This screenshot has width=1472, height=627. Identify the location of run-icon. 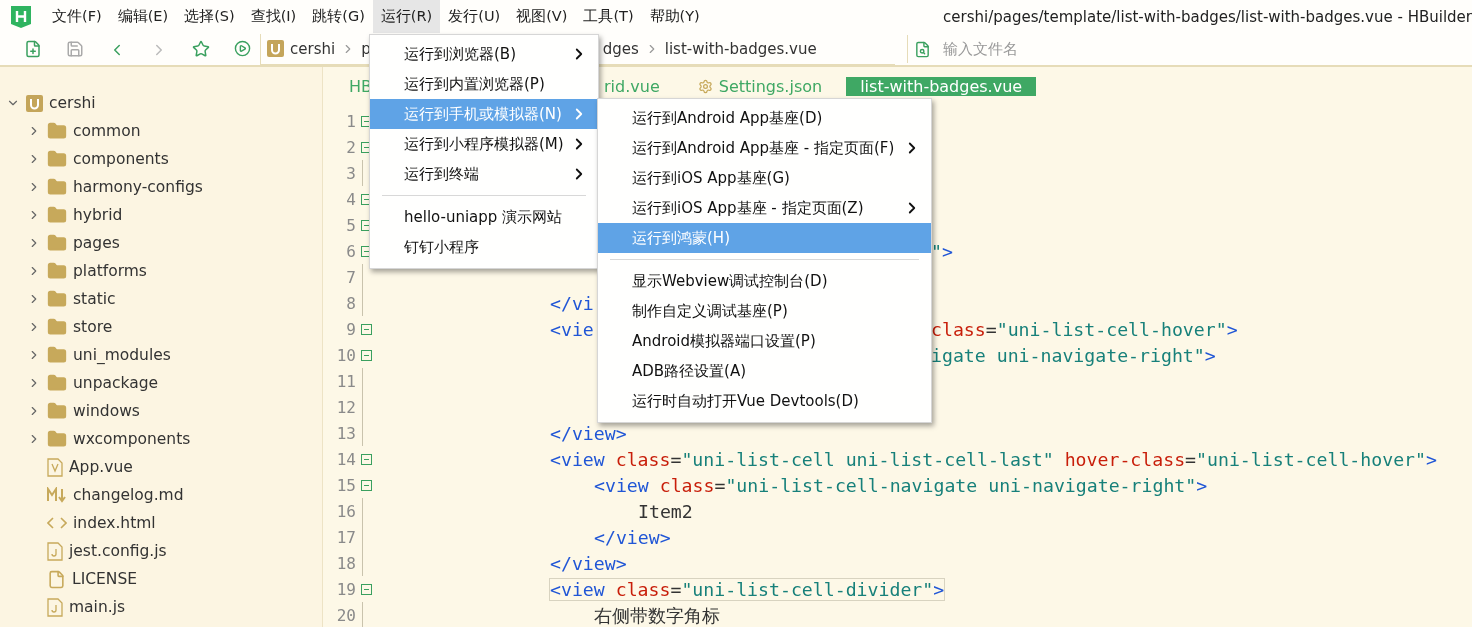
(242, 48).